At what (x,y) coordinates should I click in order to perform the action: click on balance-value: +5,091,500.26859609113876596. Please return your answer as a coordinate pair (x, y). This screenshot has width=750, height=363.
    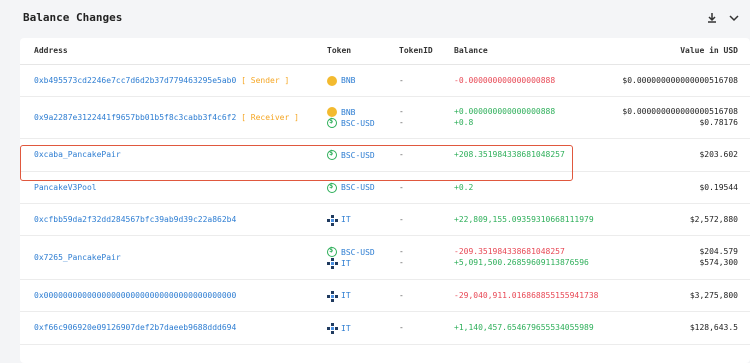
    Looking at the image, I should click on (521, 262).